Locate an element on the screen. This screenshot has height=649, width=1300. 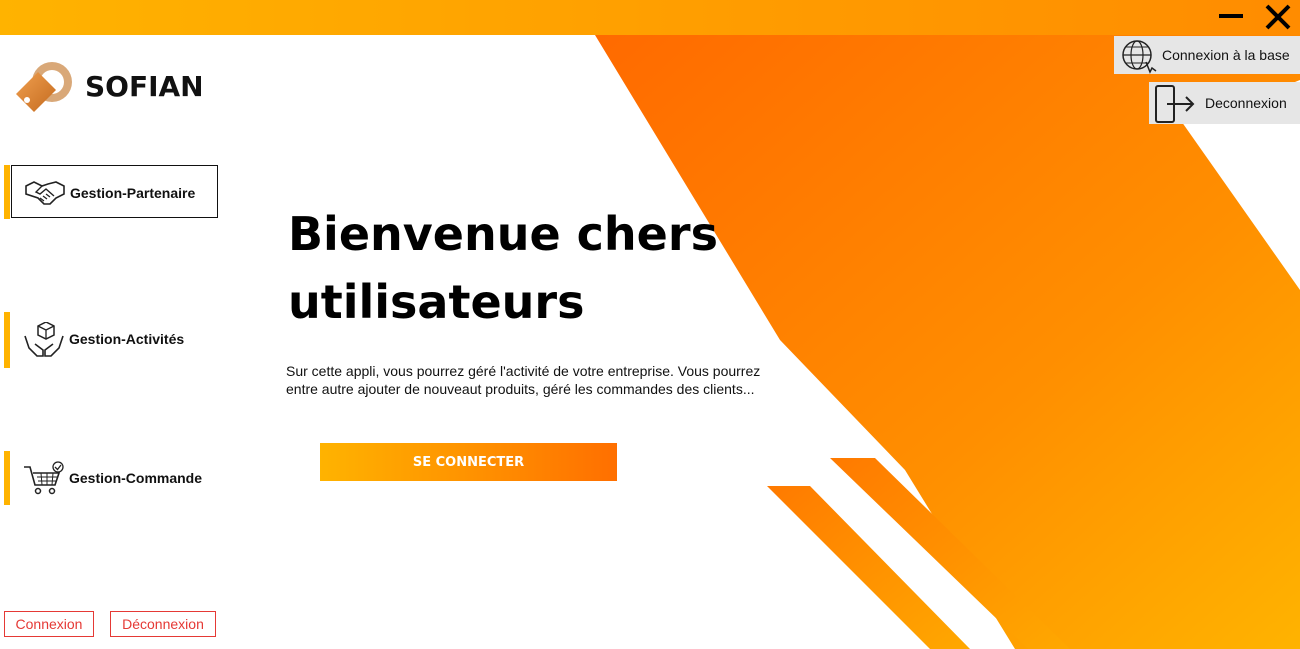
sidebar-item-commande: Gestion-Commande is located at coordinates (111, 478).